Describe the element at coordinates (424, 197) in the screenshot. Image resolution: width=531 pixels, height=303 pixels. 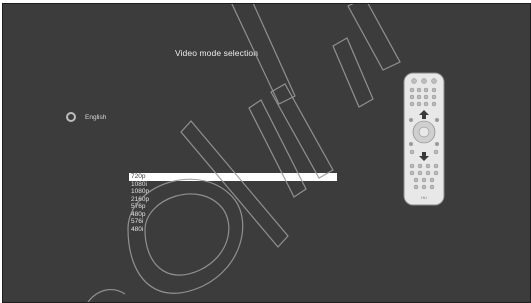
I see `remote-brand-text: HU` at that location.